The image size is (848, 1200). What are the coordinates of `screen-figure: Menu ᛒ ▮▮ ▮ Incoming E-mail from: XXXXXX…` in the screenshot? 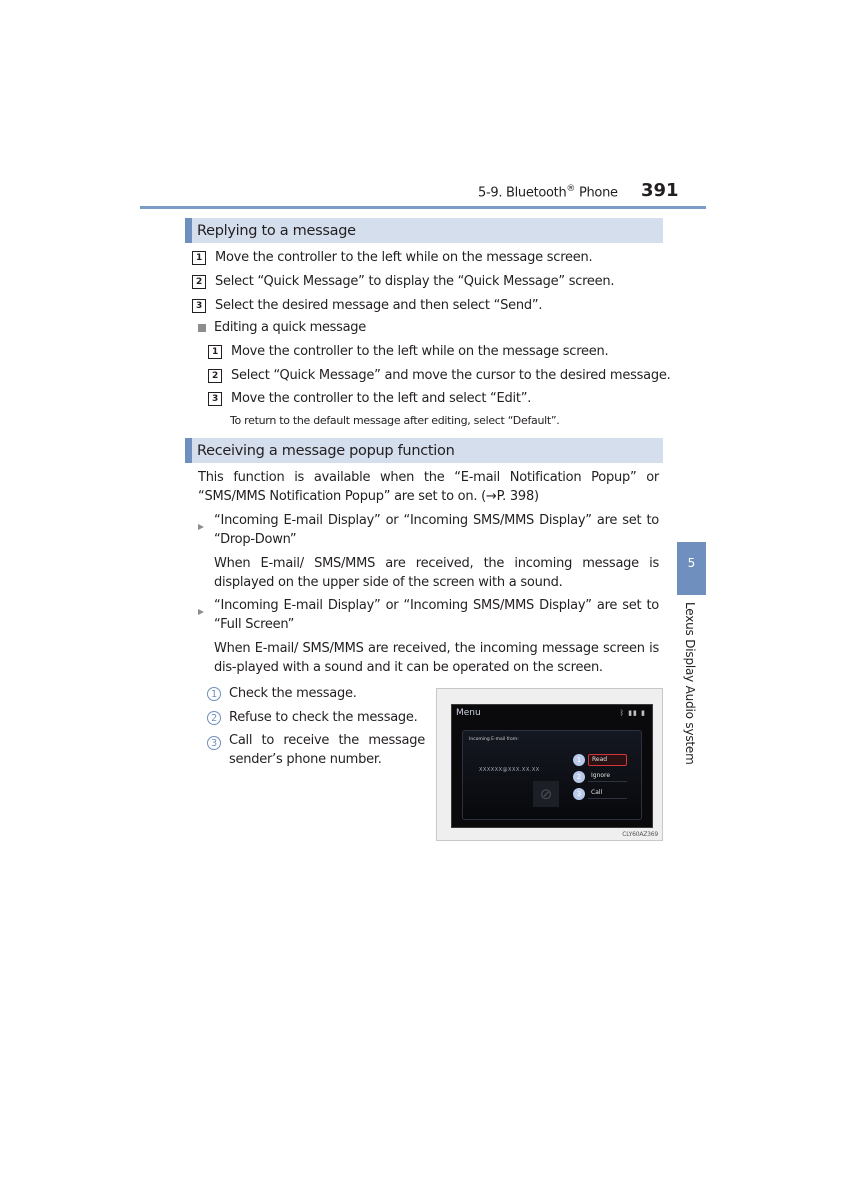 It's located at (549, 764).